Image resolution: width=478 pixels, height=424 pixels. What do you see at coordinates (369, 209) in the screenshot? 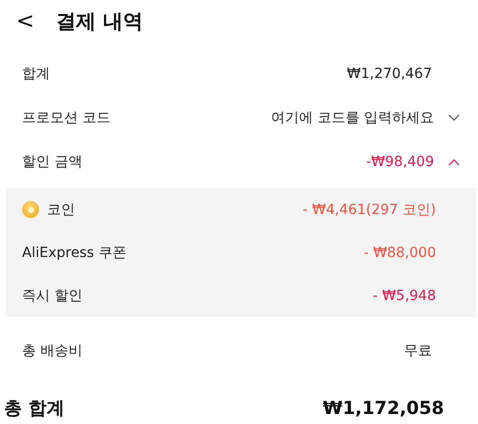
I see `discount-amount: - ₩4,461(297 코인)` at bounding box center [369, 209].